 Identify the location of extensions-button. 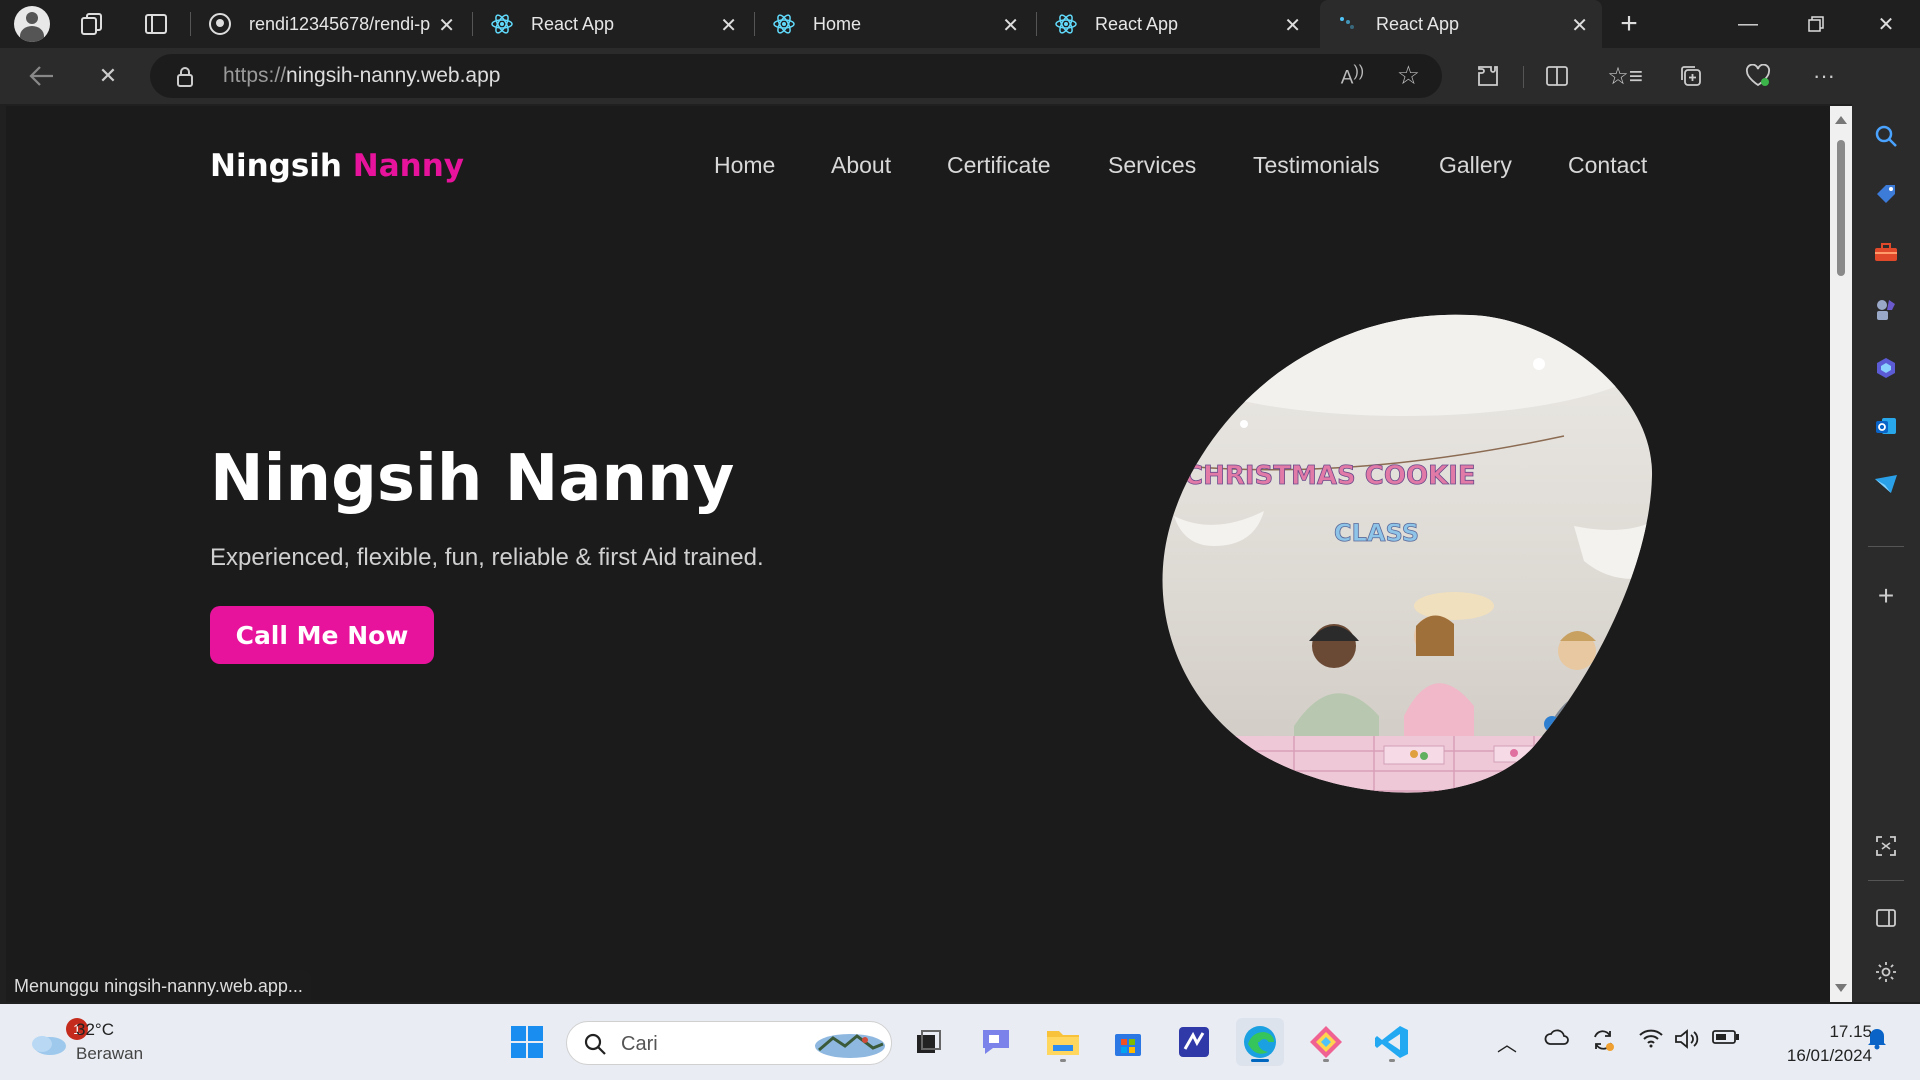
(1488, 76).